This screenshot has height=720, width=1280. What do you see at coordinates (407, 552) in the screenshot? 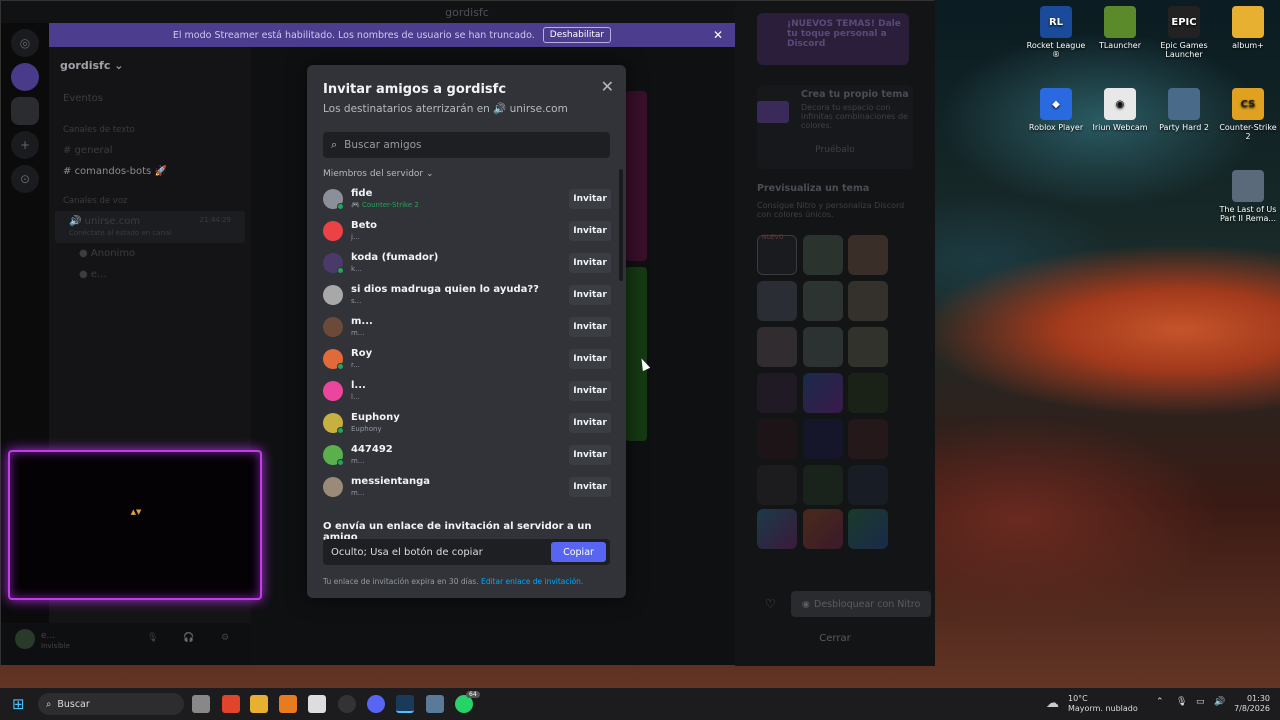
I see `invite-link-value: Oculto; Usa el botón de copiar` at bounding box center [407, 552].